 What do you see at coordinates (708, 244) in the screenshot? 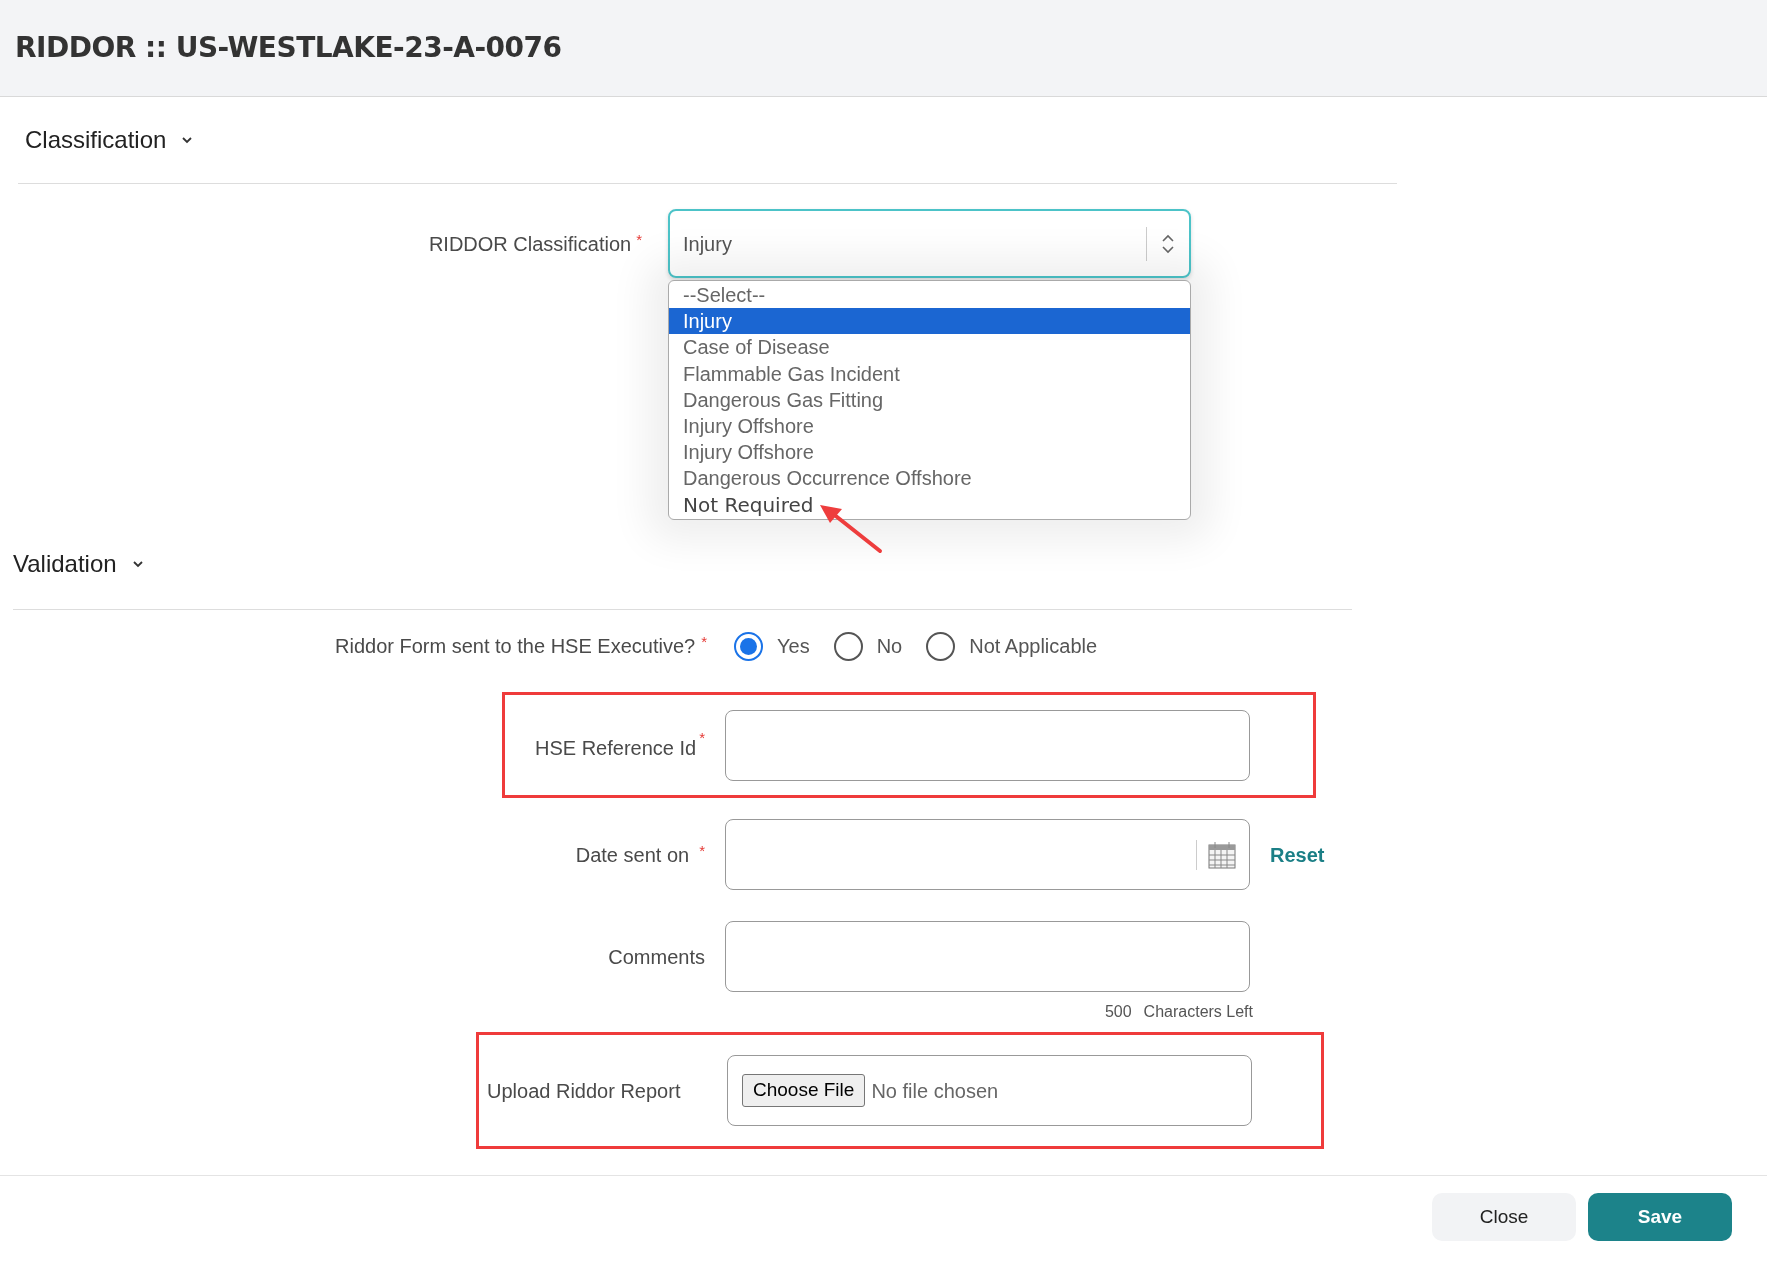
I see `select-value: Injury` at bounding box center [708, 244].